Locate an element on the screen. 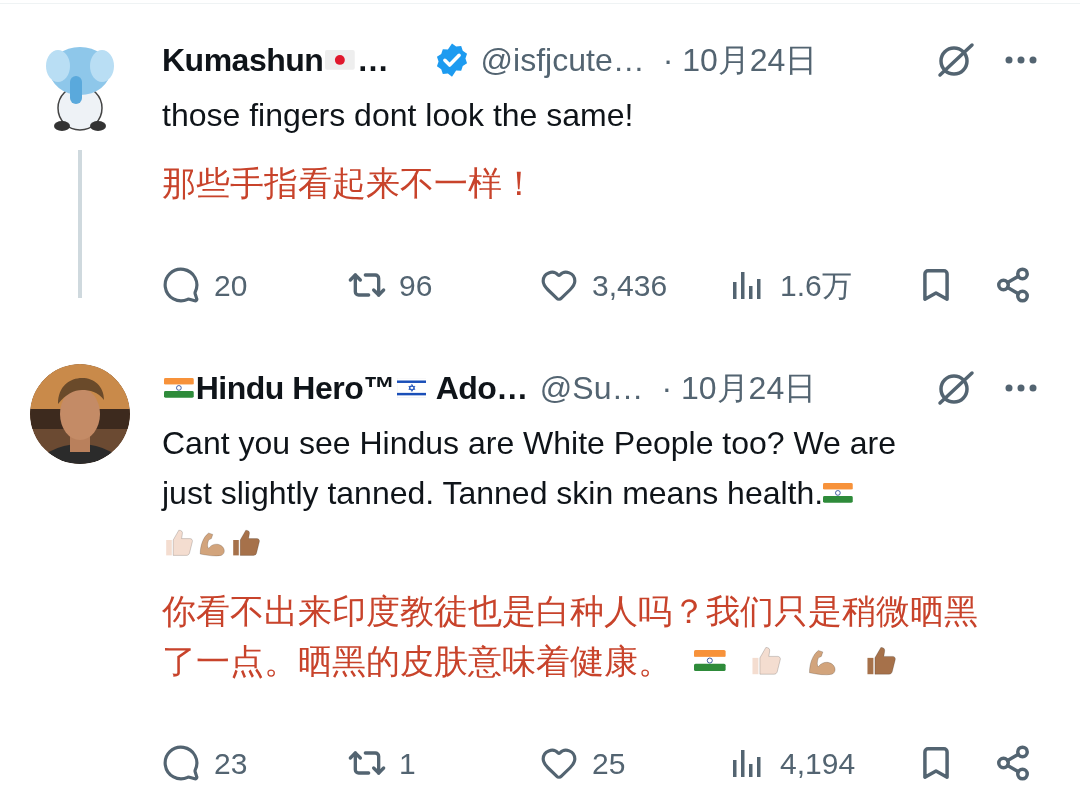  post-text: just slightly tanned. Tanned skin means health. is located at coordinates (493, 493).